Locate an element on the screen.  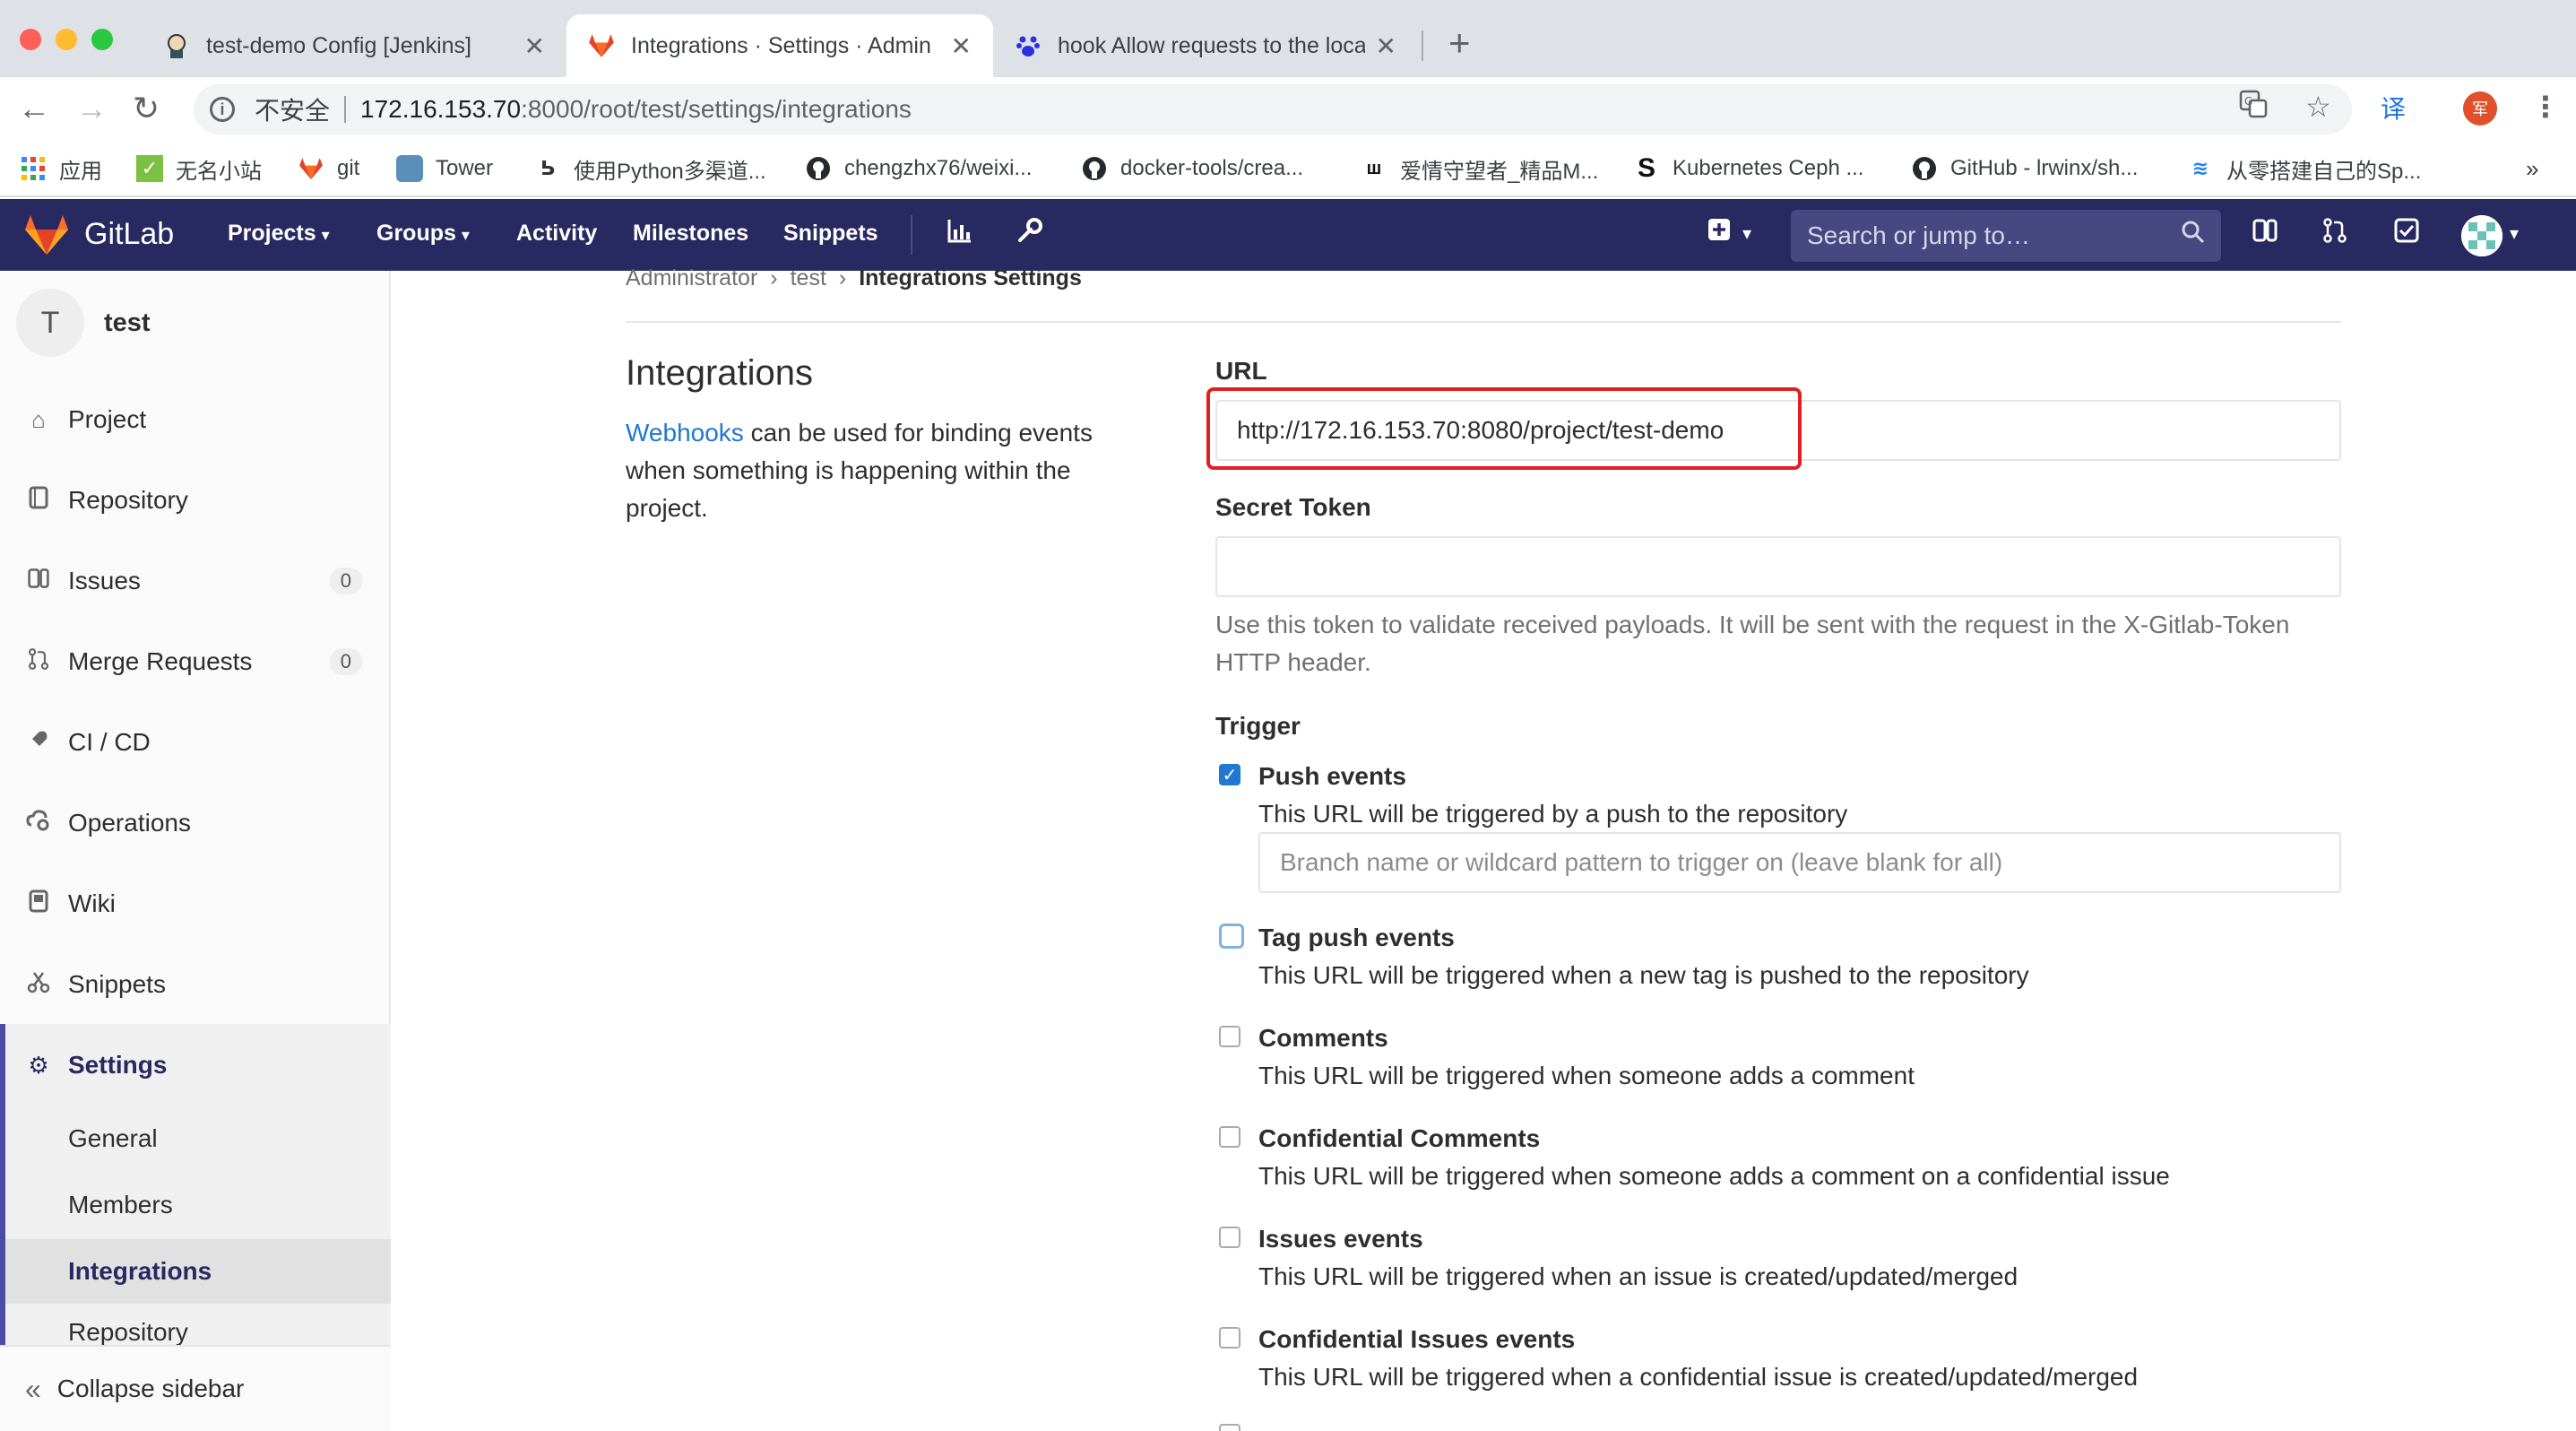
secret-token-field is located at coordinates (1778, 566).